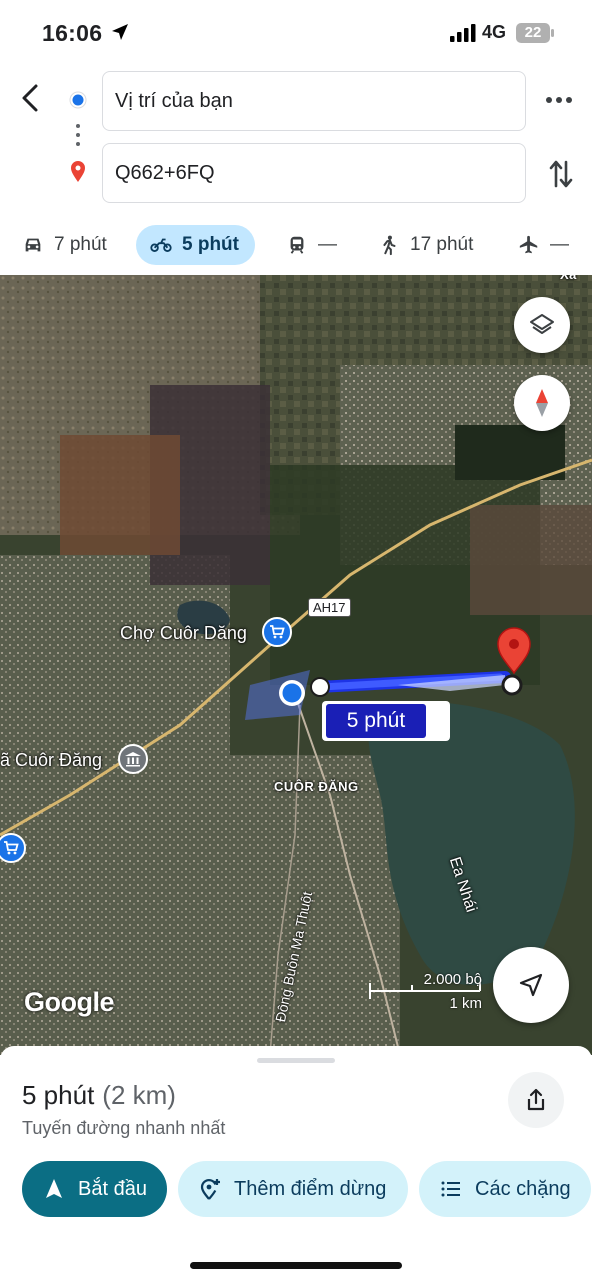 The width and height of the screenshot is (592, 1280). I want to click on train-icon, so click(297, 245).